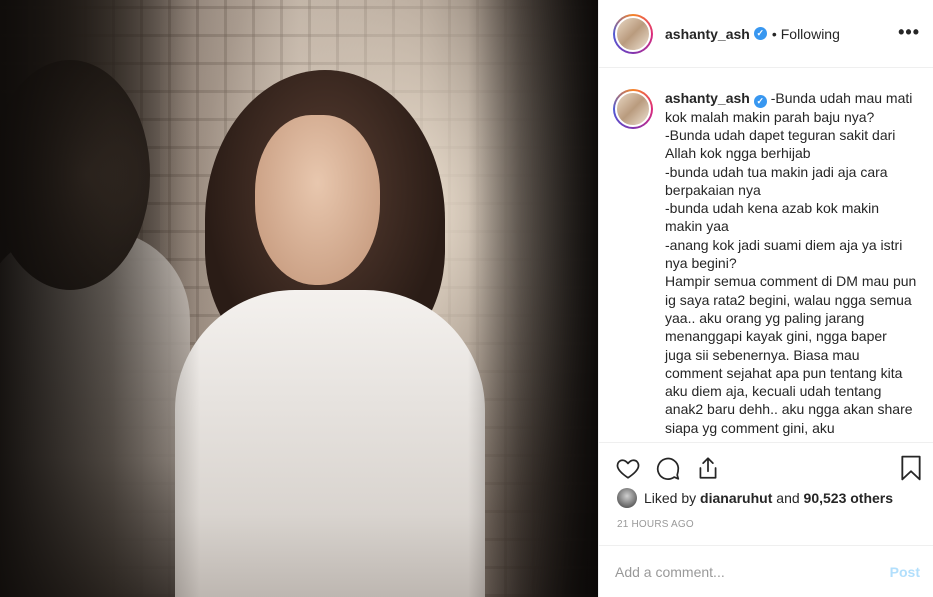 The image size is (933, 597). I want to click on heart-icon, so click(628, 468).